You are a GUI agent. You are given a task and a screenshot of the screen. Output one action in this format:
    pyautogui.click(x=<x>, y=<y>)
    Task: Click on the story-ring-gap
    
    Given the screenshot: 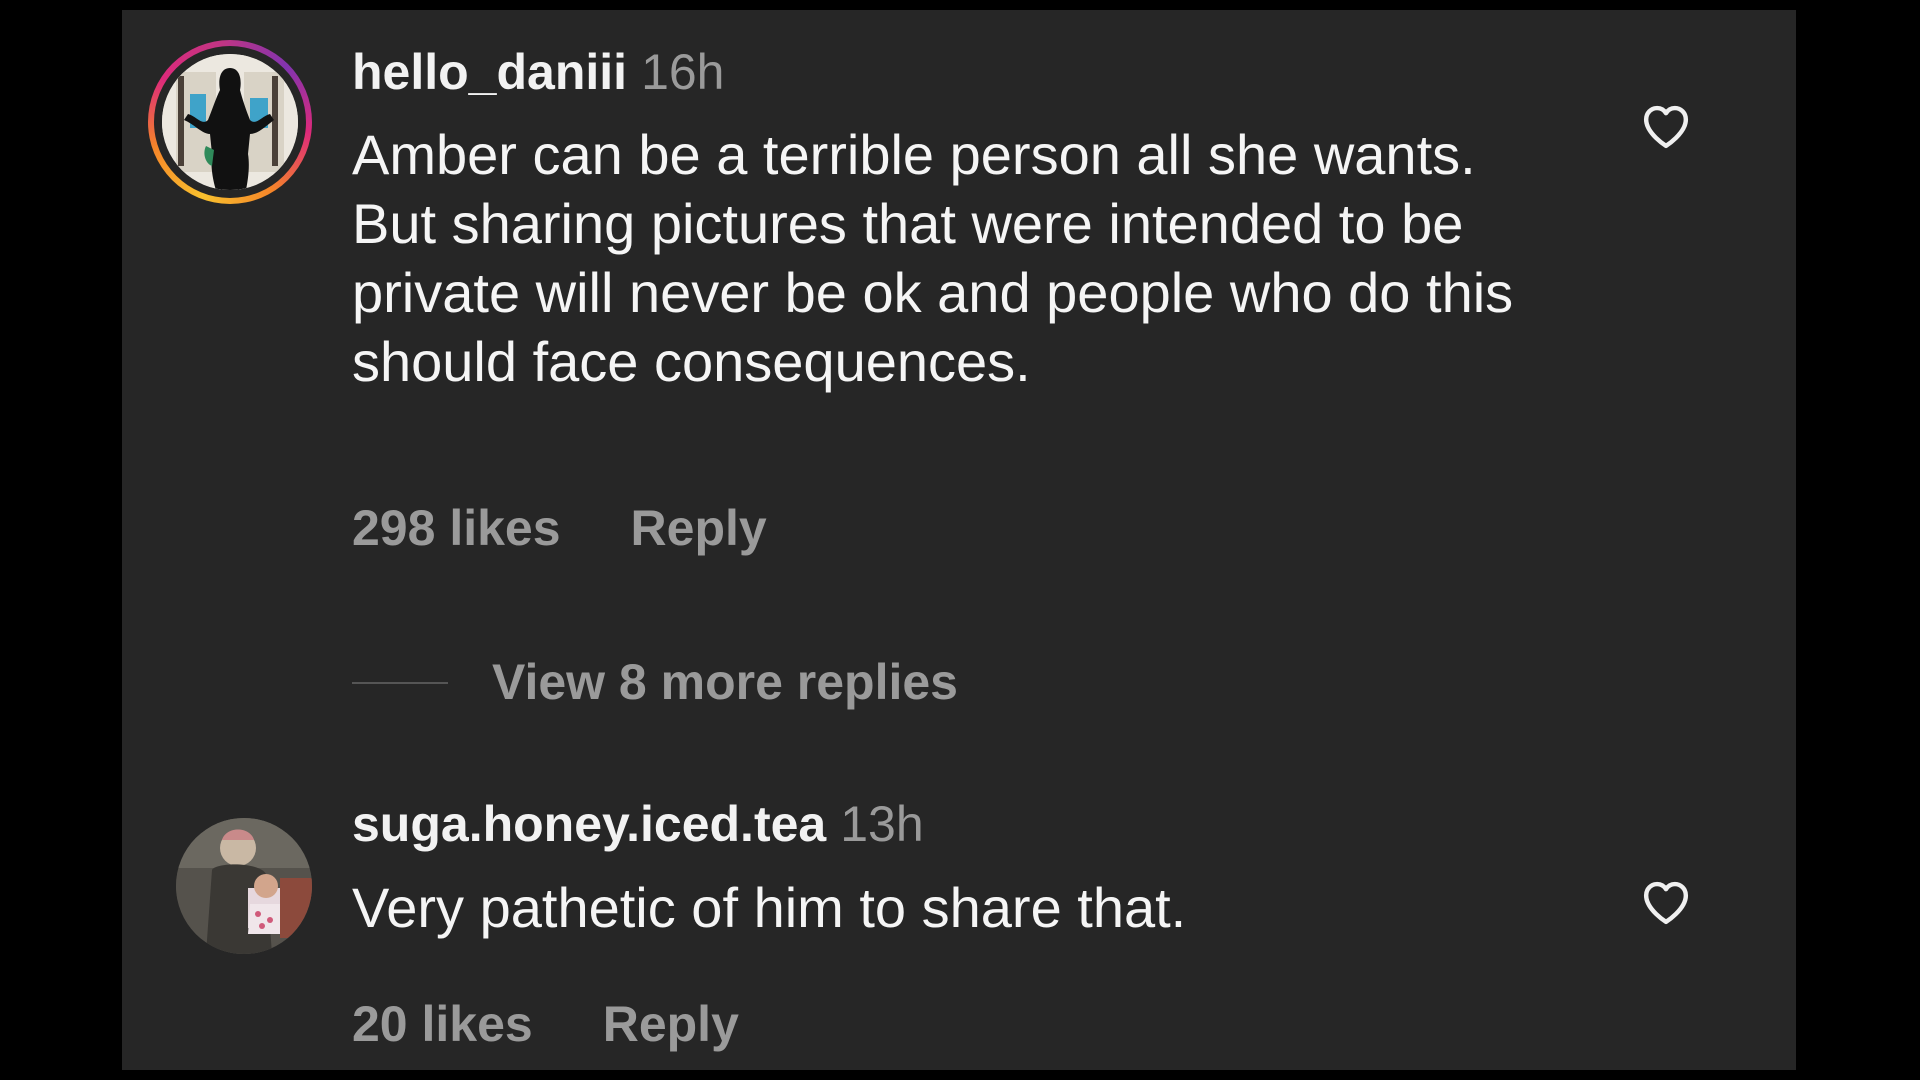 What is the action you would take?
    pyautogui.click(x=230, y=122)
    